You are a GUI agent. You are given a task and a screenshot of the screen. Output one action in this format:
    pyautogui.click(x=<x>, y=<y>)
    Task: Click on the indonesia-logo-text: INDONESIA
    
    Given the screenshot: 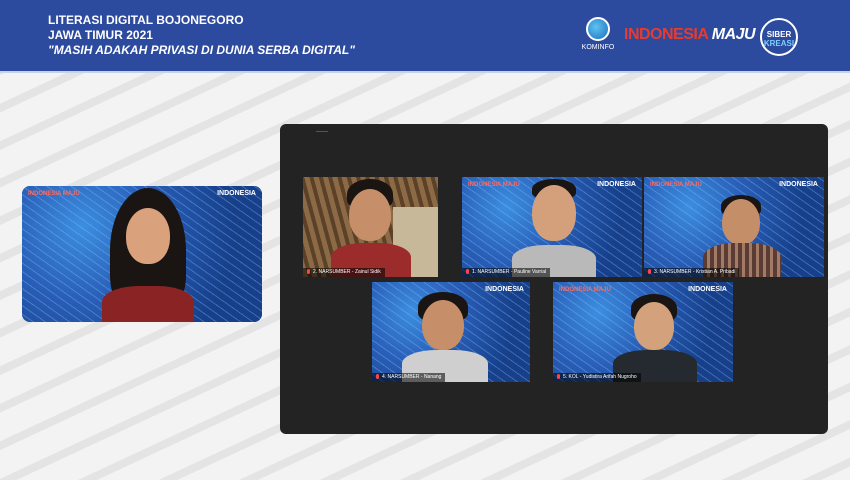 What is the action you would take?
    pyautogui.click(x=666, y=34)
    